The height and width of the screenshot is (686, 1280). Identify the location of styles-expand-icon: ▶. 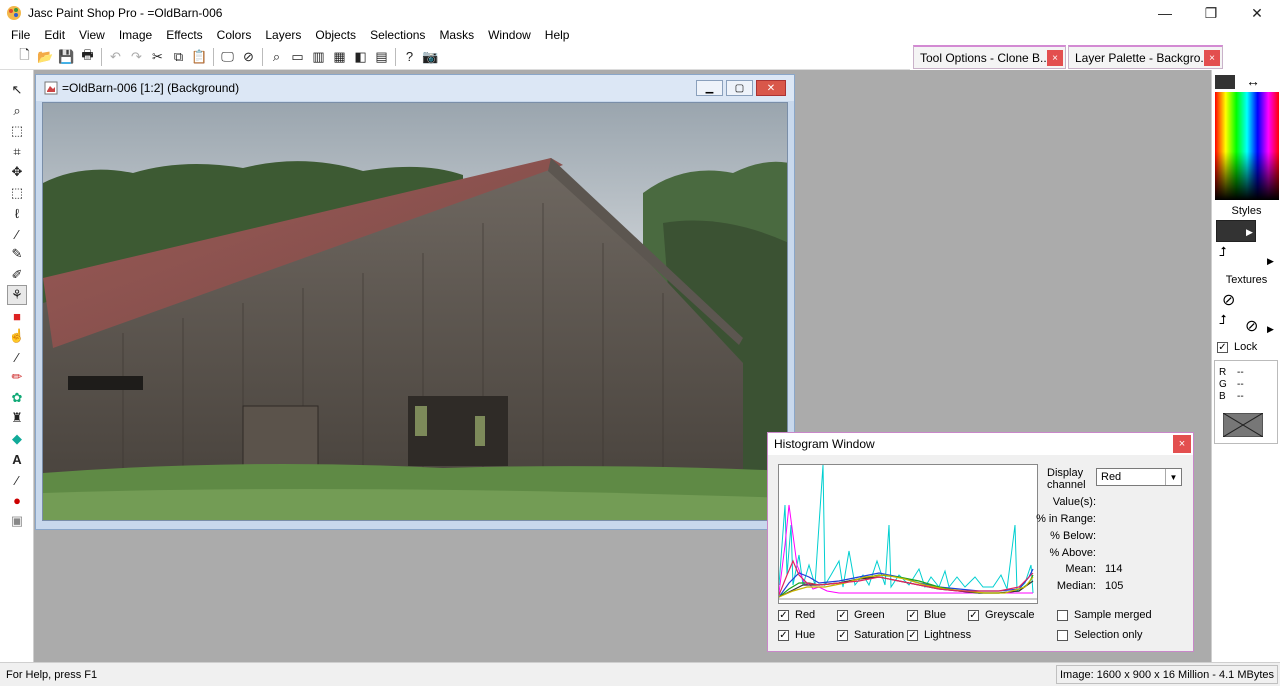
(1270, 261).